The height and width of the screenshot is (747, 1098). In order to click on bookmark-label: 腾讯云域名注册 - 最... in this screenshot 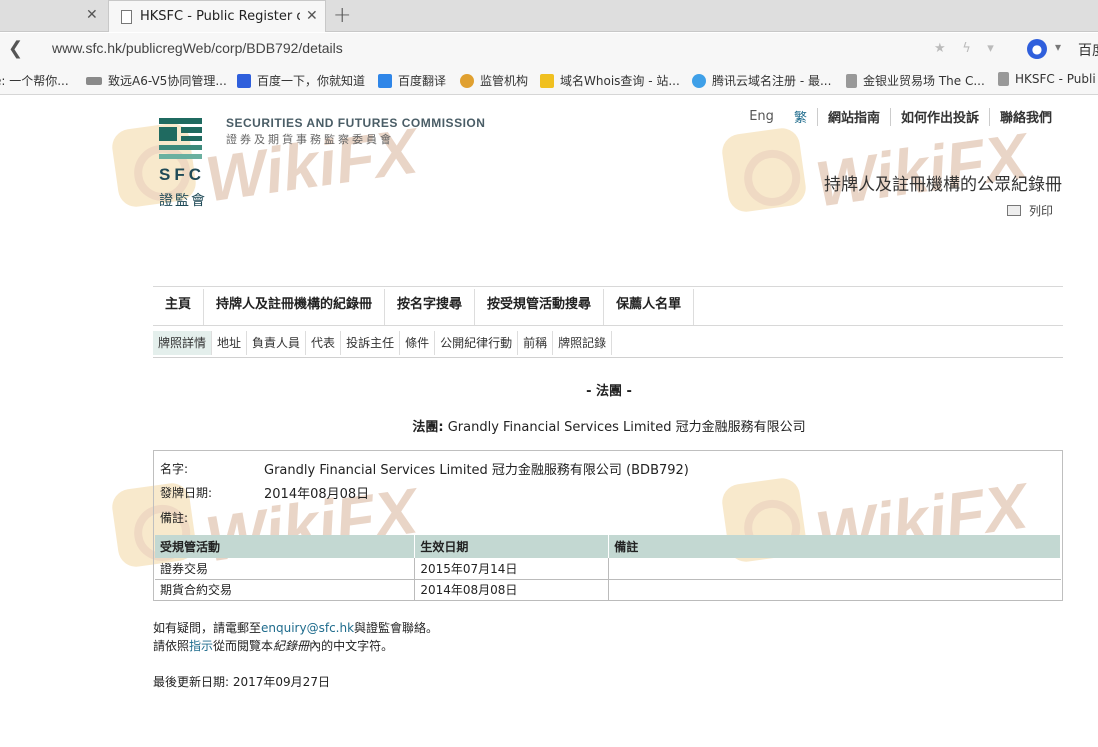, I will do `click(772, 81)`.